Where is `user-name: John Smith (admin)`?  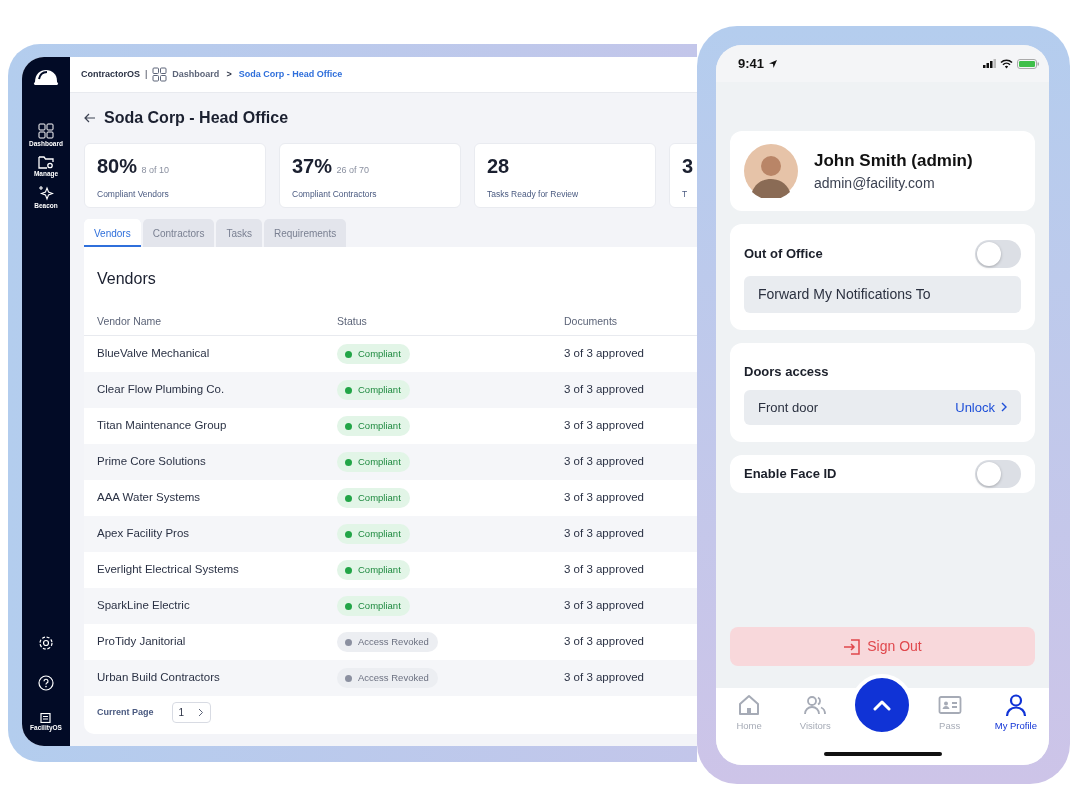
user-name: John Smith (admin) is located at coordinates (893, 160).